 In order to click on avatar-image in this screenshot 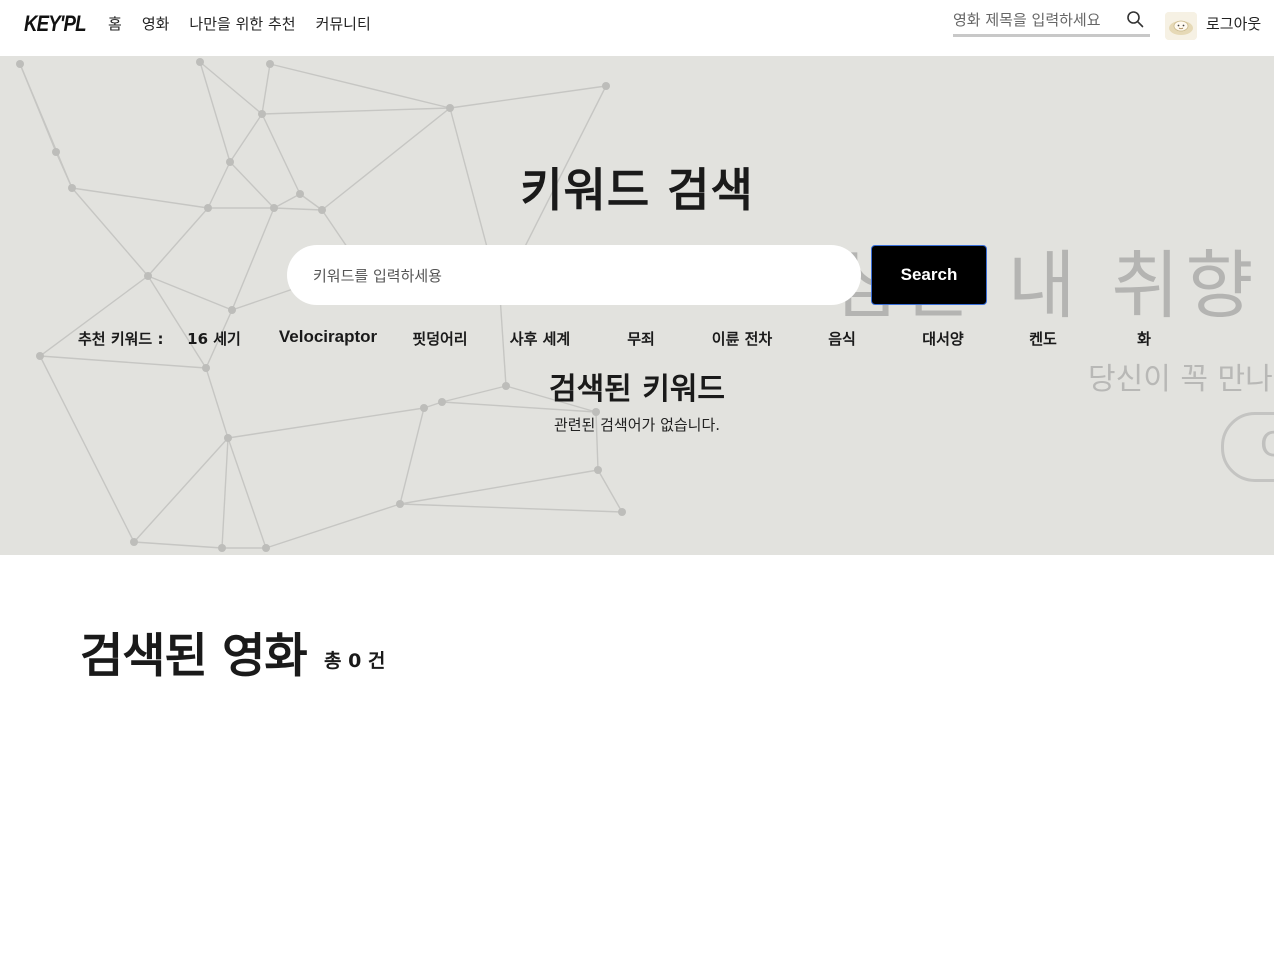, I will do `click(1181, 26)`.